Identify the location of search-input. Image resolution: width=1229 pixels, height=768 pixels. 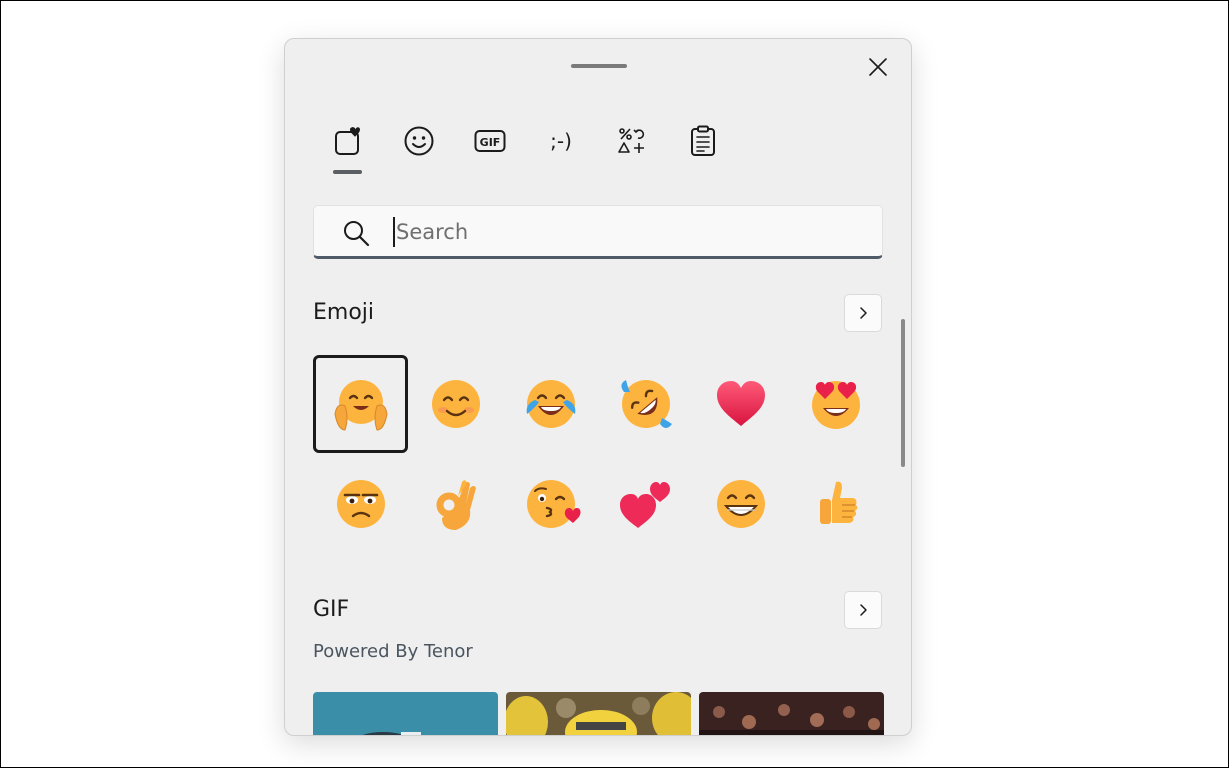
(626, 232).